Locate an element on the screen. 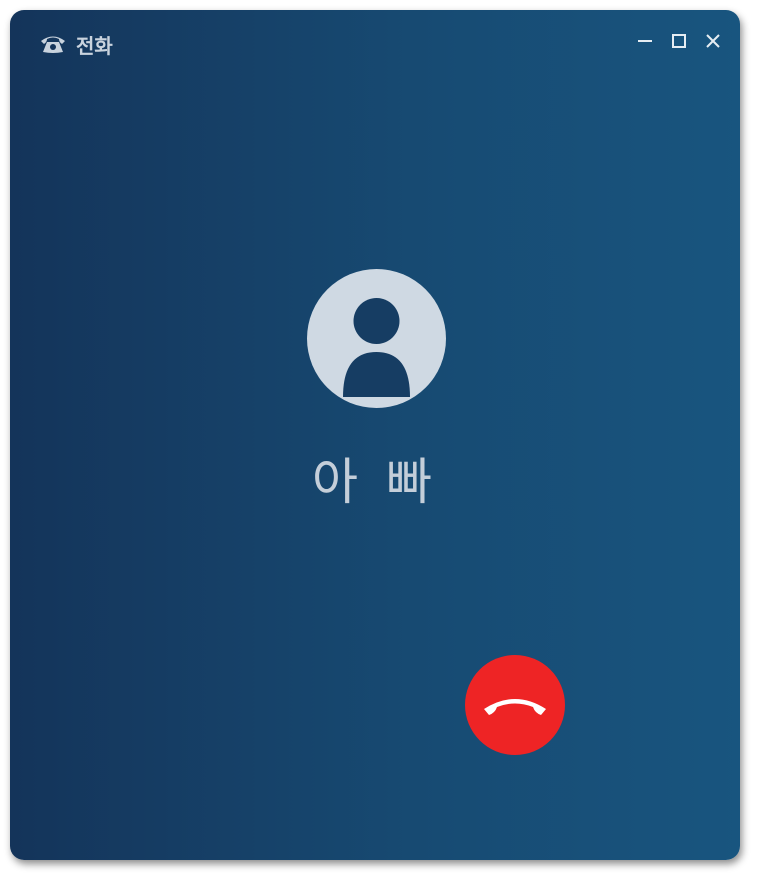 The image size is (760, 880). title-bar: 전화 is located at coordinates (375, 42).